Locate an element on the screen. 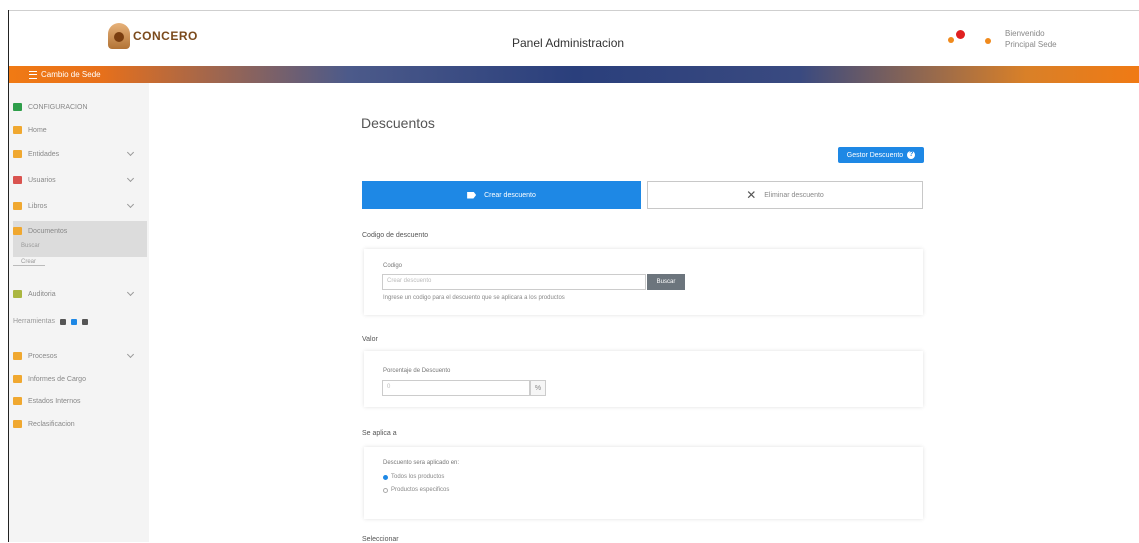  home-icon is located at coordinates (17, 130).